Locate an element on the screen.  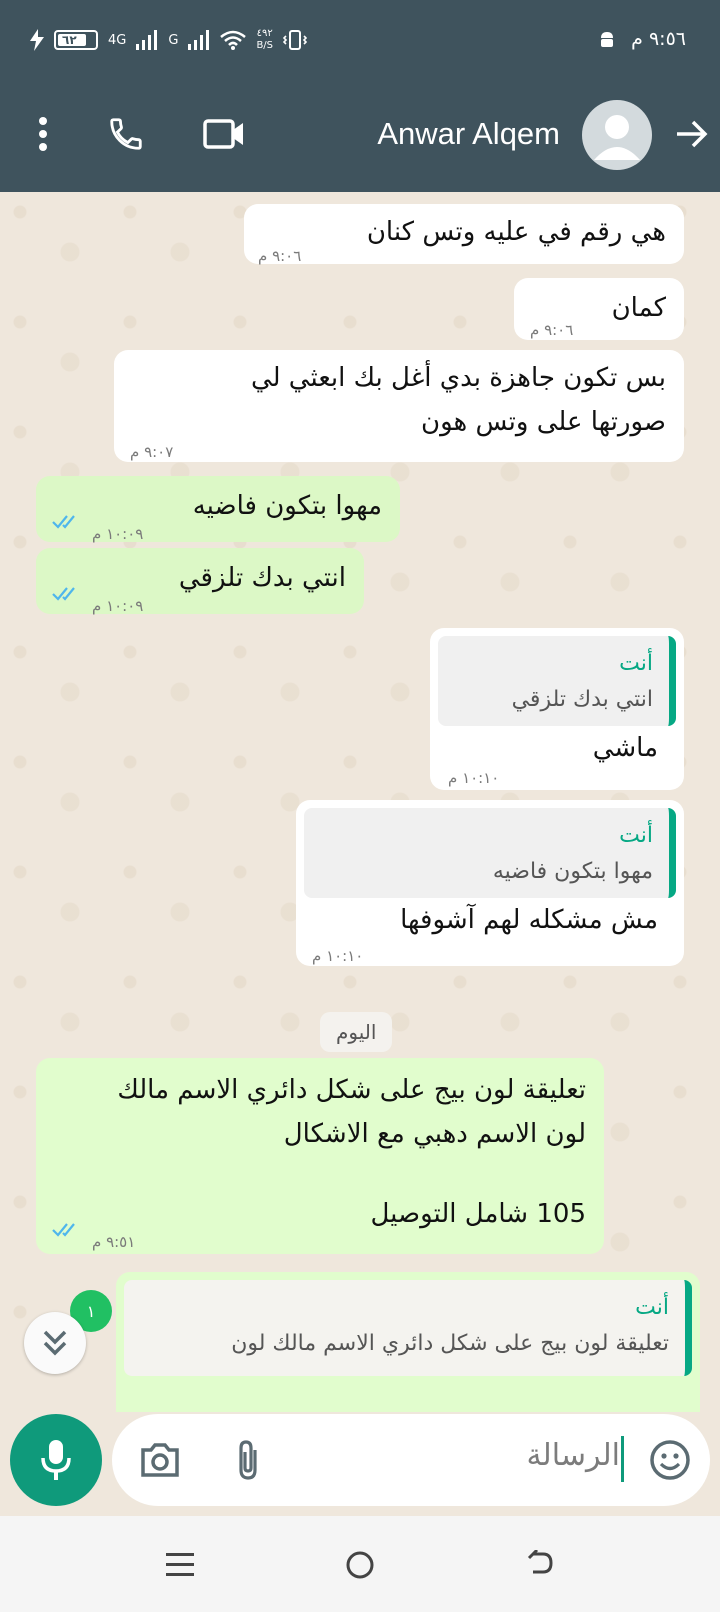
message-bubble-incoming: كمان ٩:٠٦ م is located at coordinates (599, 309).